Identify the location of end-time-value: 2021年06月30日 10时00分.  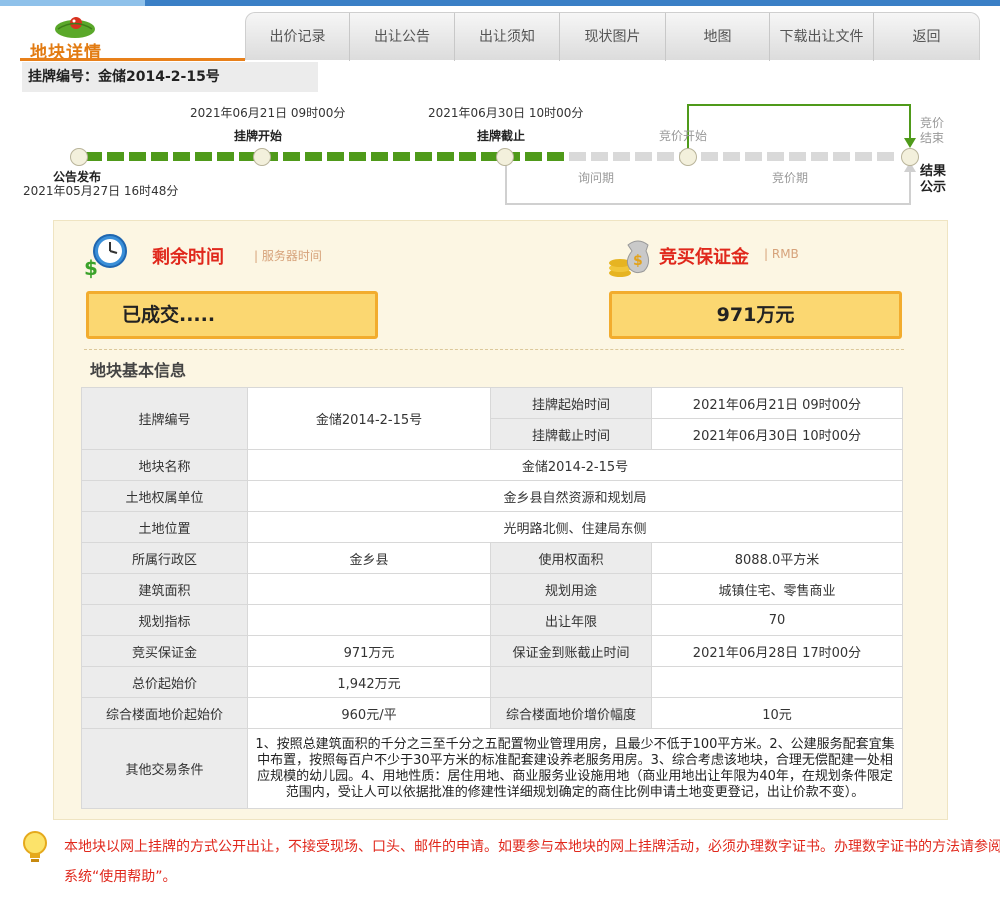
(777, 434).